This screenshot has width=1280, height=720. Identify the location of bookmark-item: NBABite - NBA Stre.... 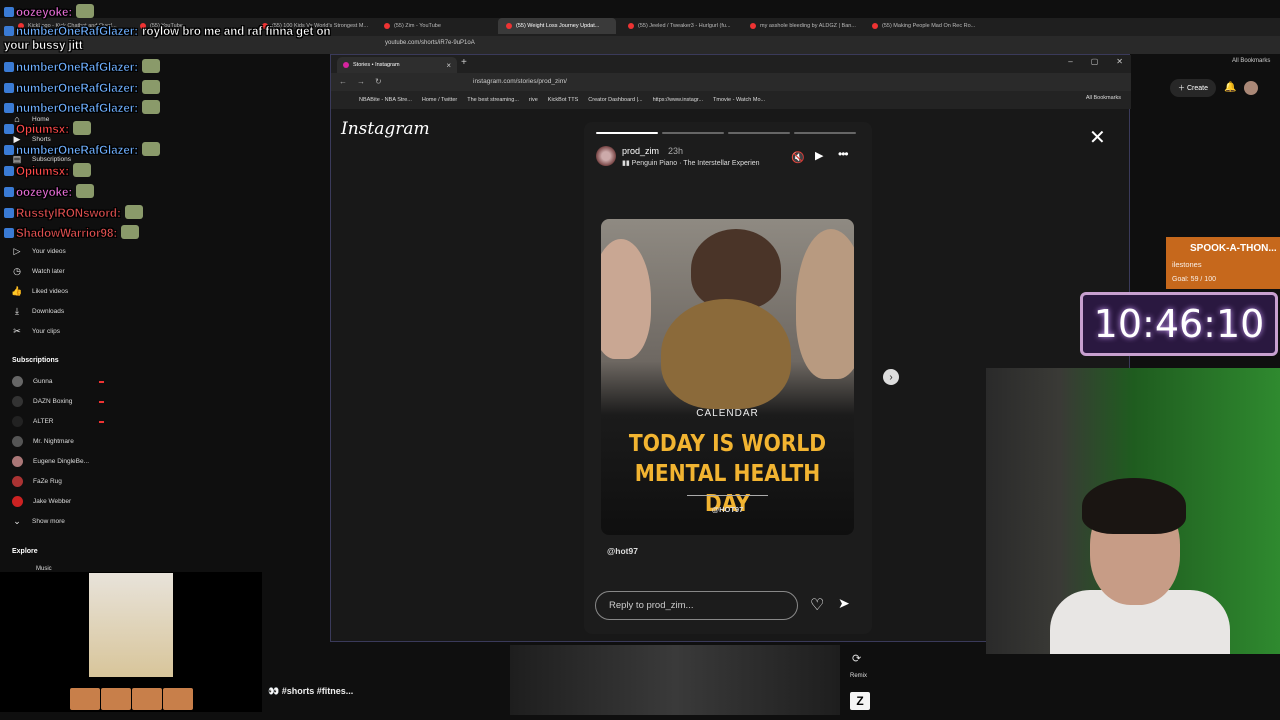
(385, 100).